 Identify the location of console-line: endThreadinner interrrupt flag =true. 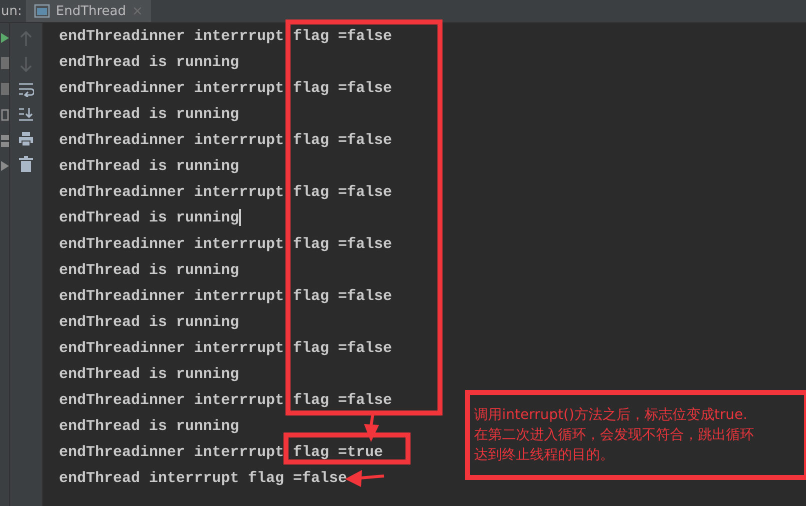
(221, 452).